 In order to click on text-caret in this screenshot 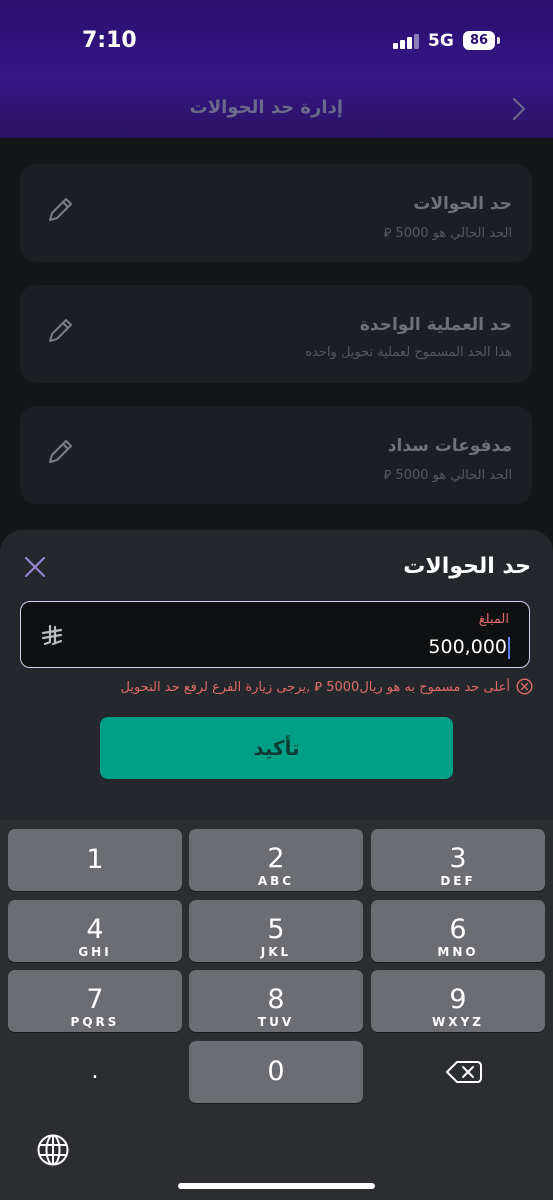, I will do `click(509, 648)`.